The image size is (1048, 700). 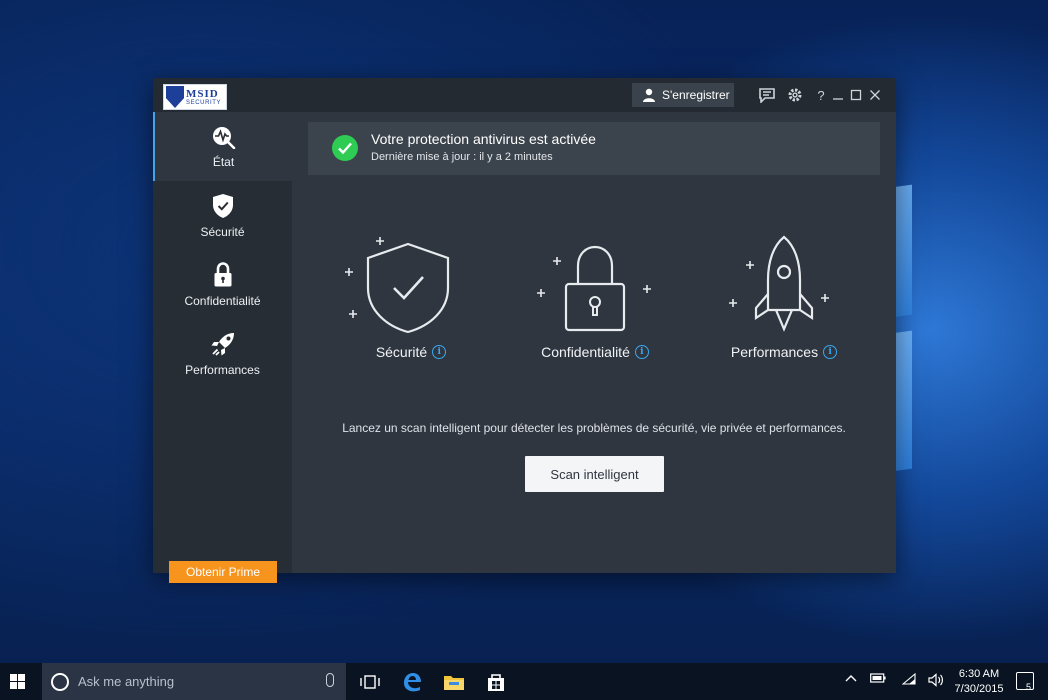 I want to click on get-prime-button: Obtenir Prime, so click(x=223, y=572).